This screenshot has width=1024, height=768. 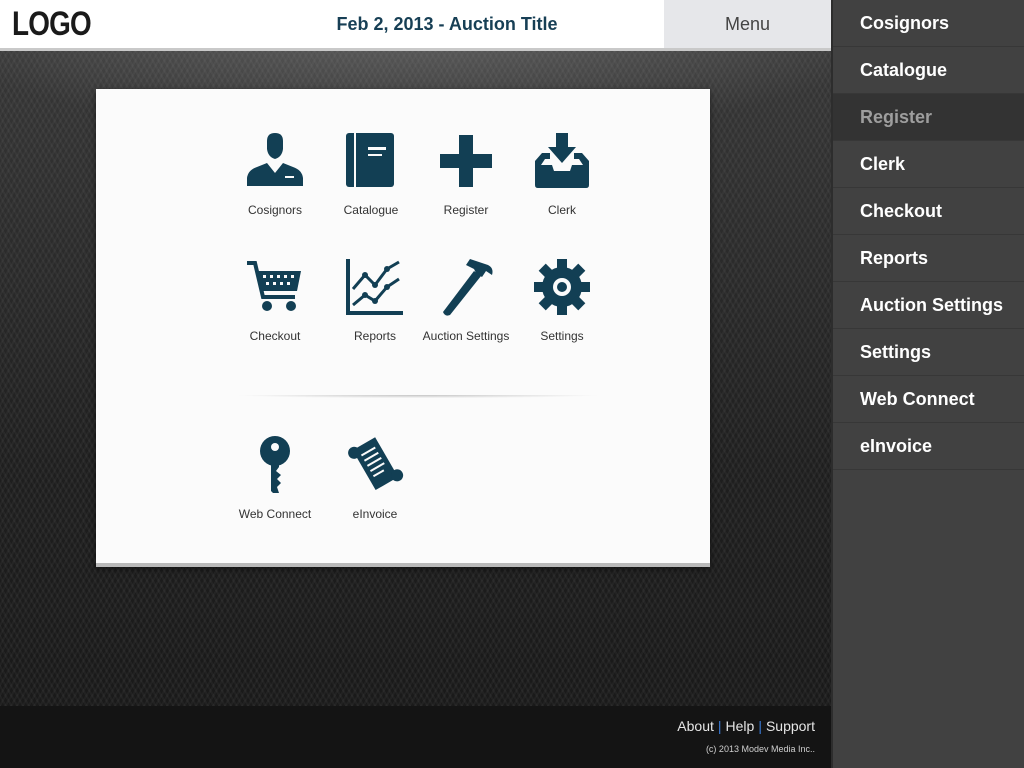 What do you see at coordinates (928, 117) in the screenshot?
I see `sidebar-item-register: Register` at bounding box center [928, 117].